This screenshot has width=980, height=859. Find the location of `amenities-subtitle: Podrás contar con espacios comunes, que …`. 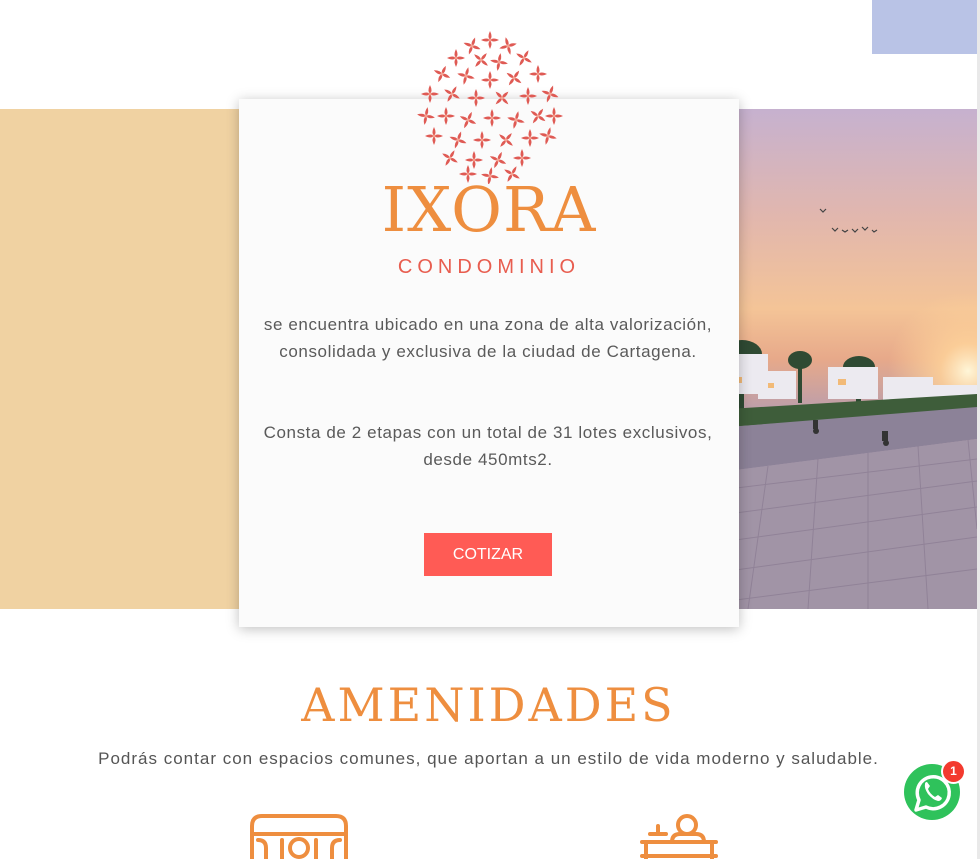

amenities-subtitle: Podrás contar con espacios comunes, que … is located at coordinates (488, 758).